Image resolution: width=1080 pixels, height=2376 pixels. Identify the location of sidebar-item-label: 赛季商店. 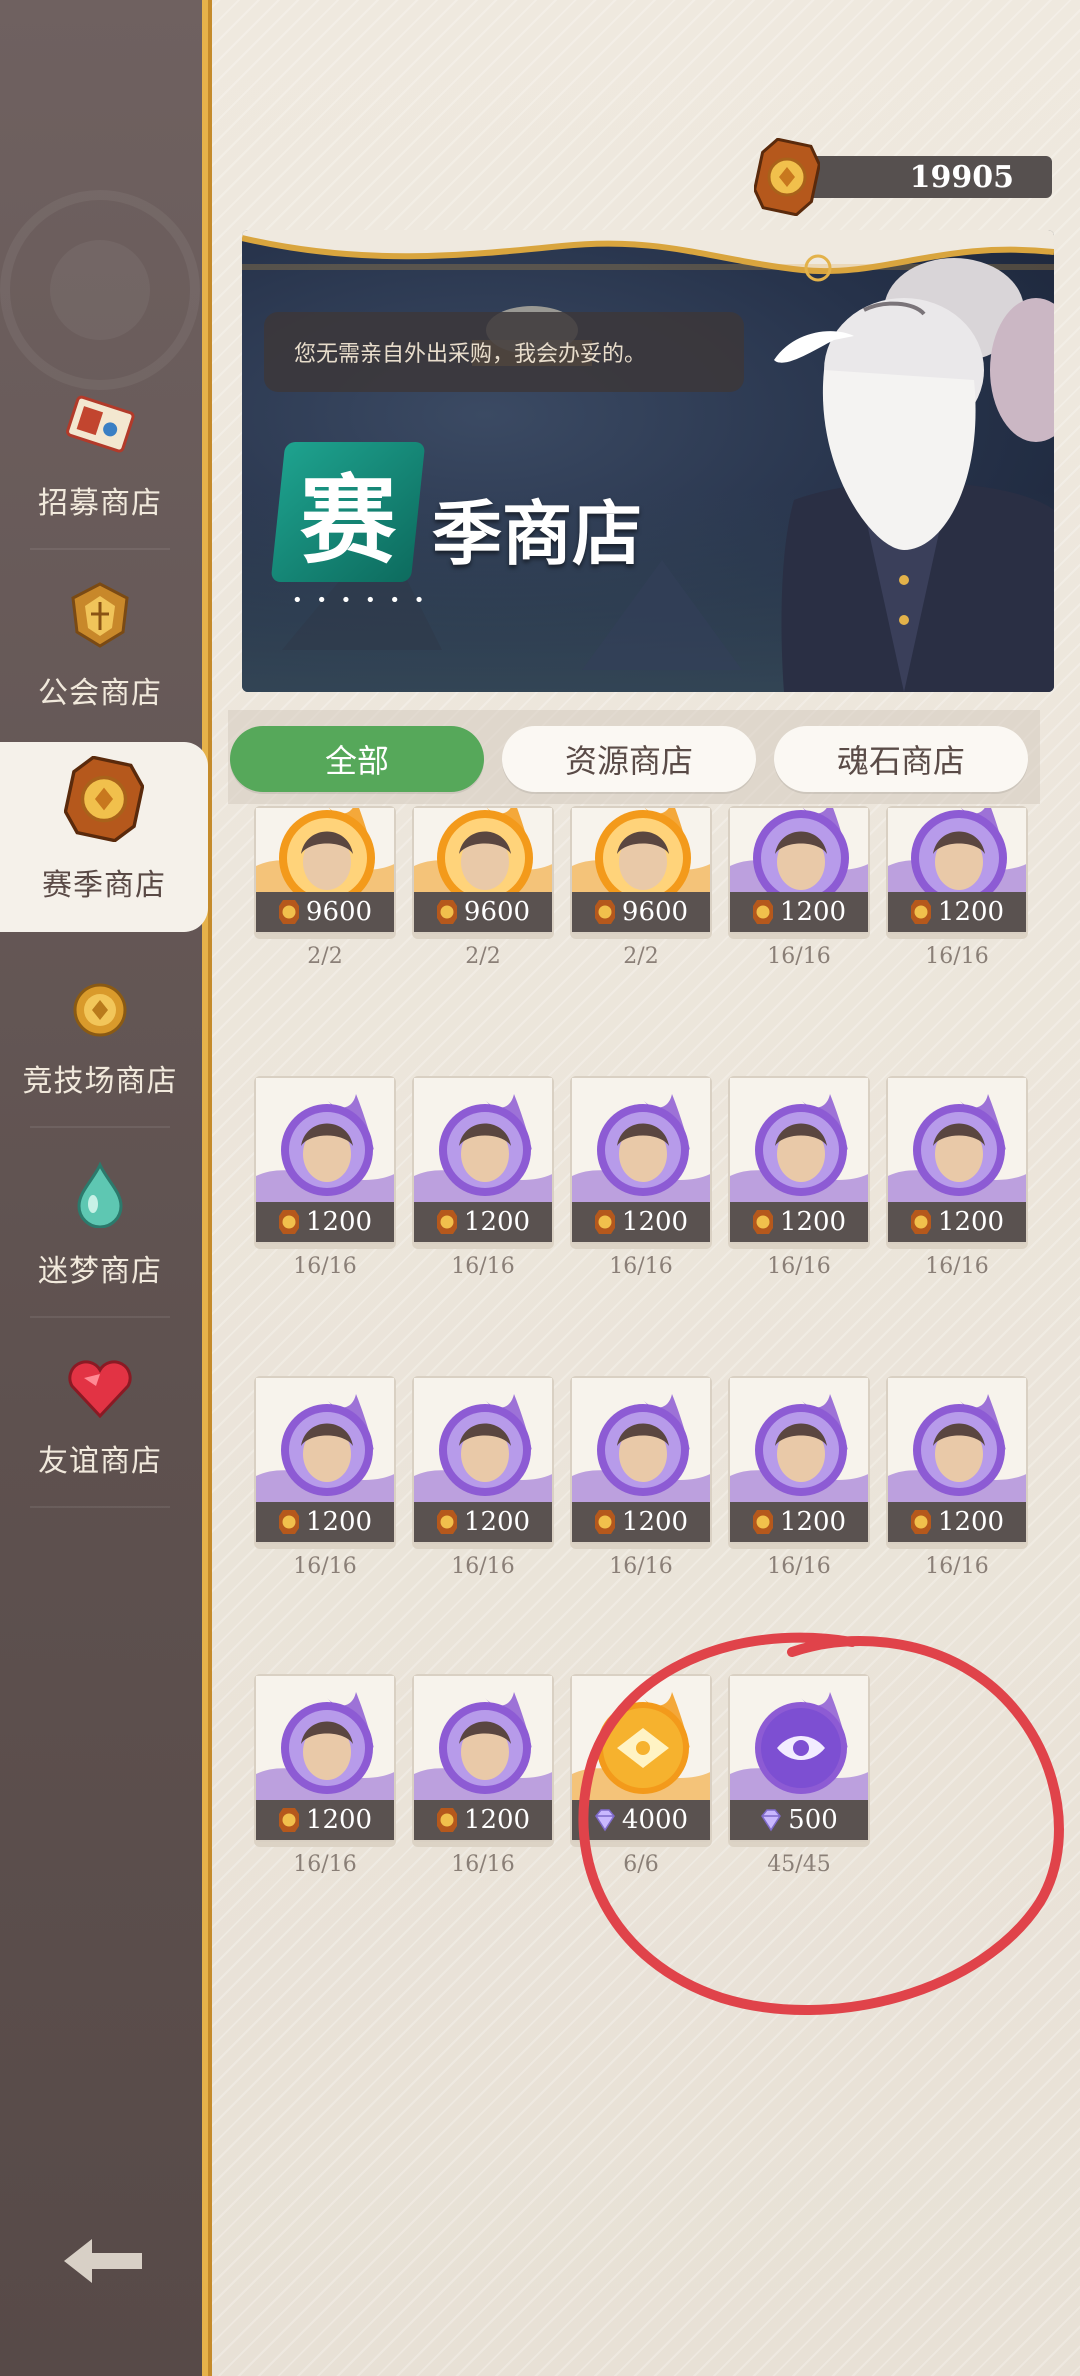
(104, 885).